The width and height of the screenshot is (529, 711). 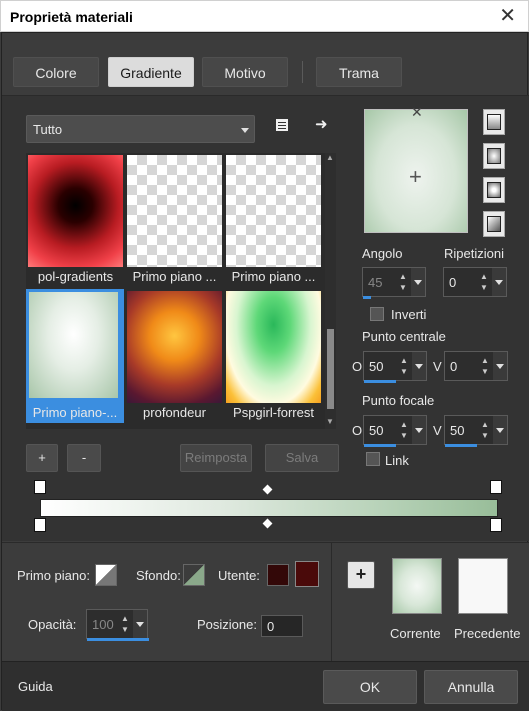 I want to click on repeats-label: Ripetizioni, so click(x=474, y=253).